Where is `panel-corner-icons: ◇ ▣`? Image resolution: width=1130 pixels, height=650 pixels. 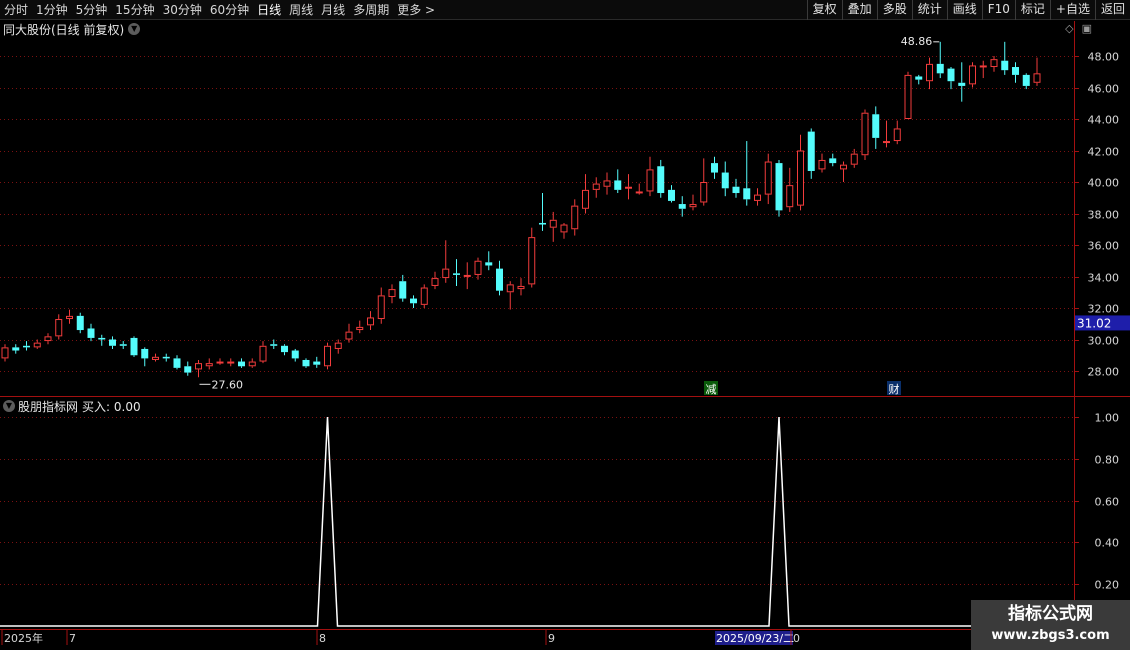
panel-corner-icons: ◇ ▣ is located at coordinates (1078, 28).